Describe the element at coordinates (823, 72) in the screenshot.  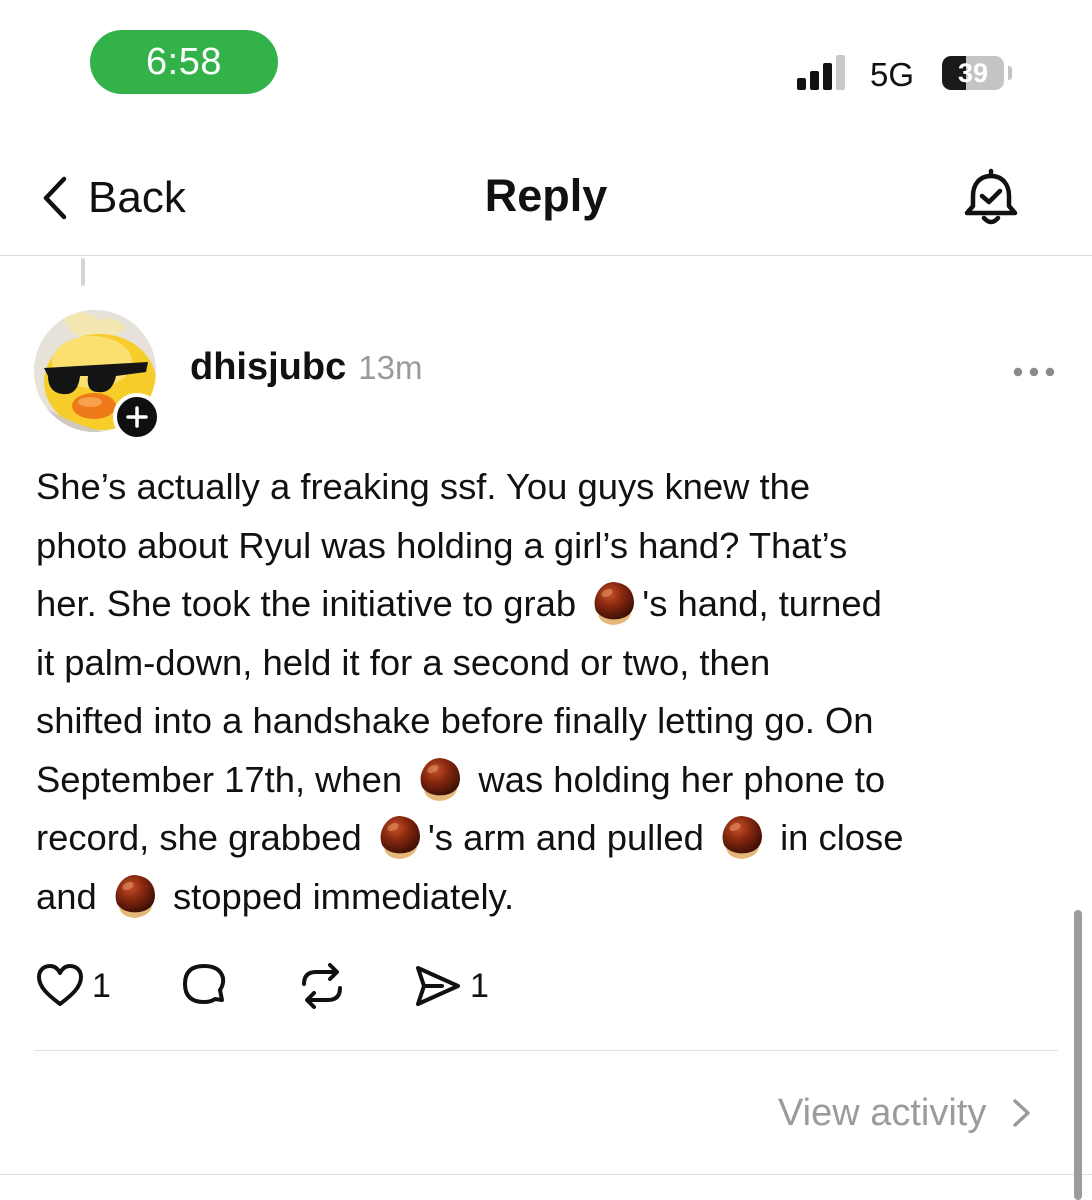
I see `signal-strength-icon` at that location.